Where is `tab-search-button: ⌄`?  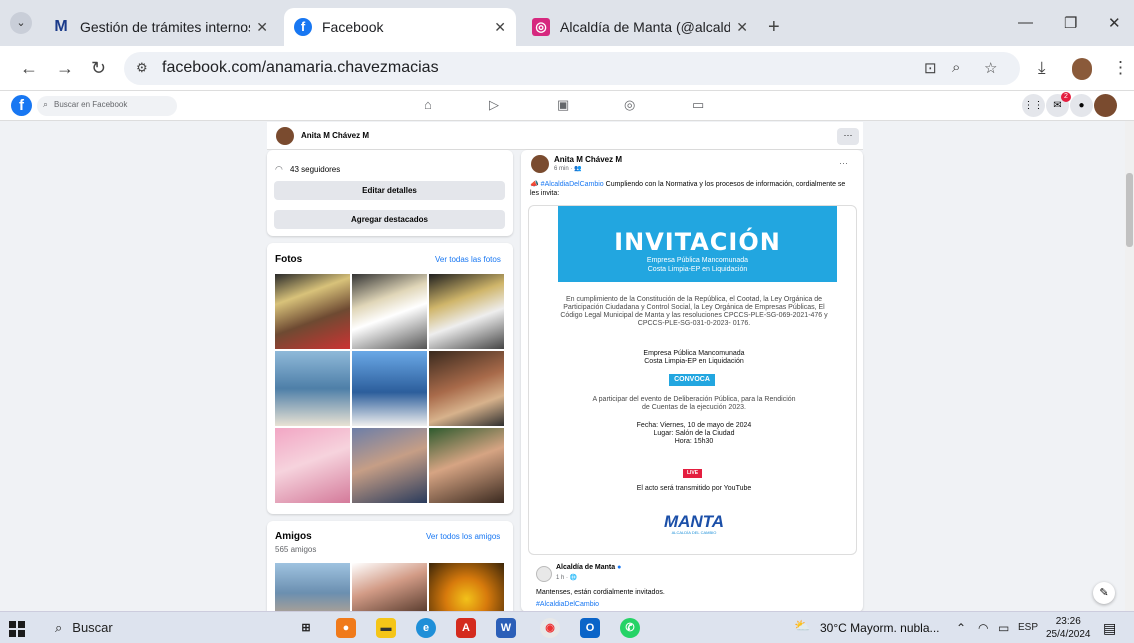
tab-search-button: ⌄ is located at coordinates (21, 23).